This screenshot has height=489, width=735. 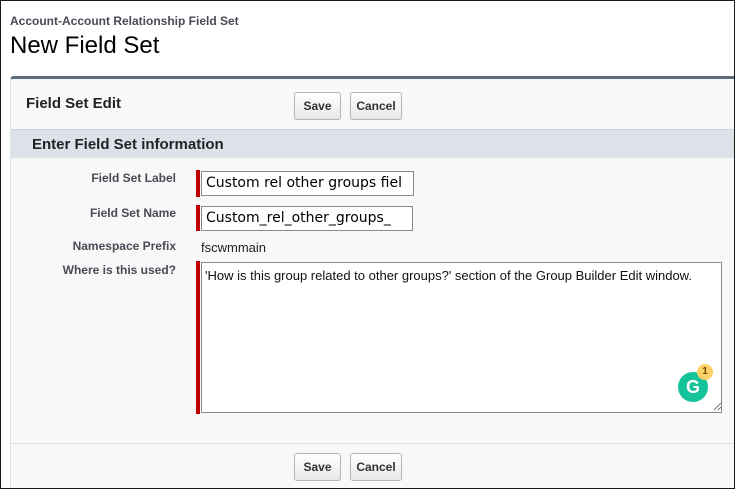 I want to click on field-set-label-label: Field Set Label, so click(x=133, y=178).